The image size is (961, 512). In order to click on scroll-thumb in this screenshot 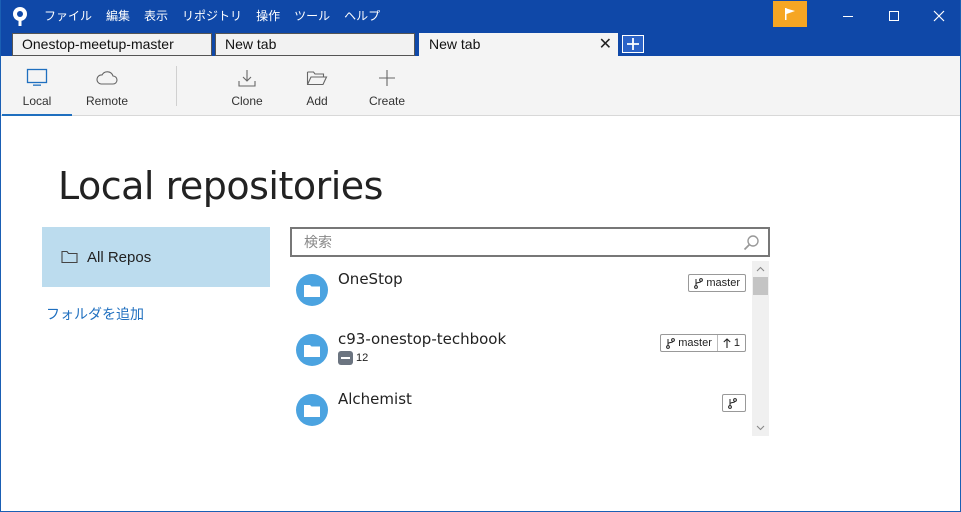, I will do `click(760, 286)`.